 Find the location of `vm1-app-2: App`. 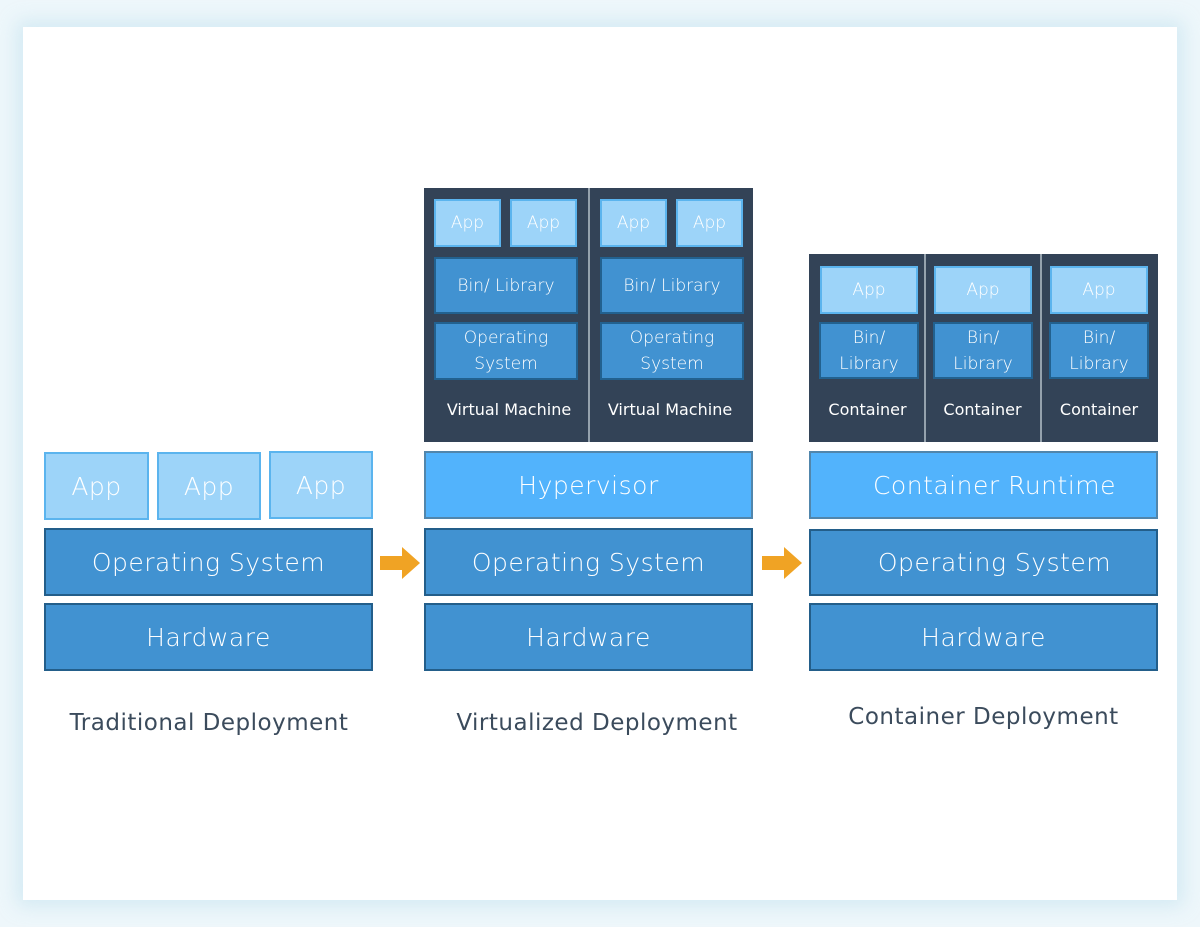

vm1-app-2: App is located at coordinates (543, 223).